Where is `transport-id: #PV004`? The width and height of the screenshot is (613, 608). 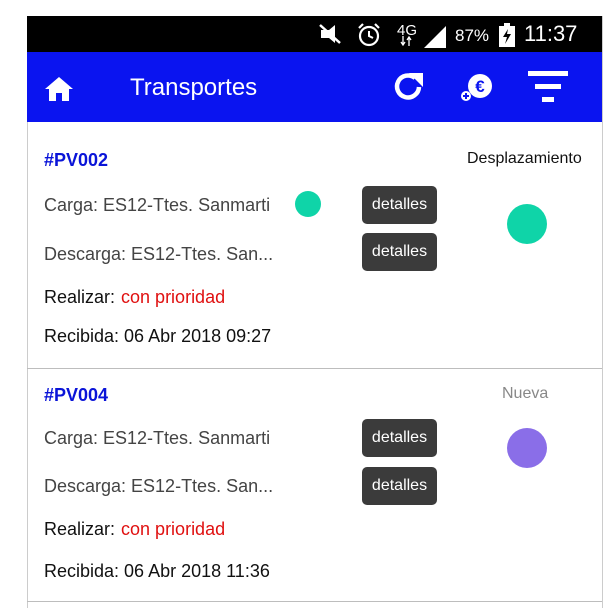 transport-id: #PV004 is located at coordinates (76, 395).